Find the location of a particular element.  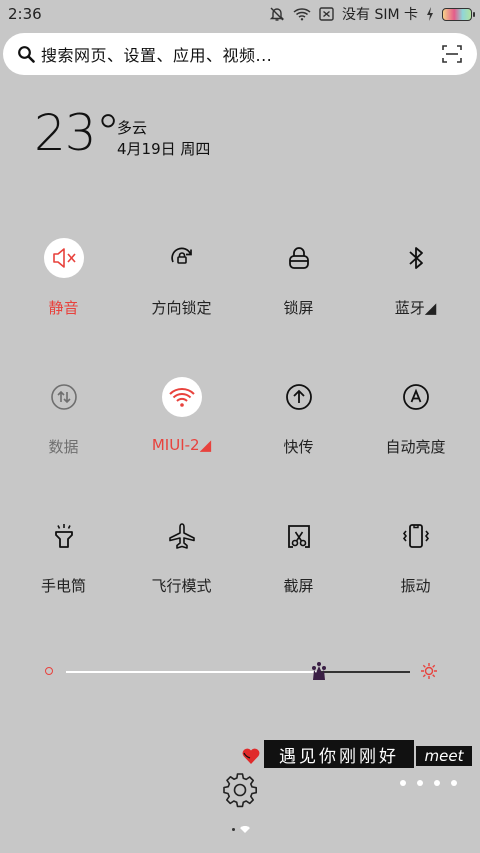

toggle-wifi: MIUI-2◢ is located at coordinates (181, 432).